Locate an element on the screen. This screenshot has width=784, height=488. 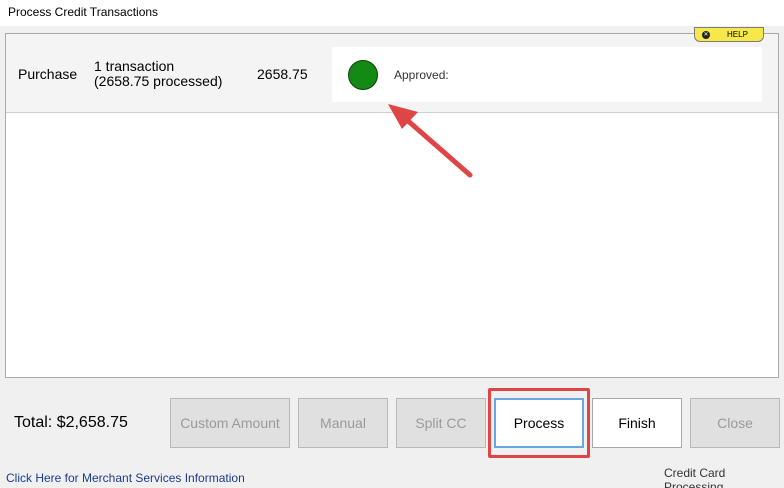
split-cc-button: Split CC is located at coordinates (441, 423).